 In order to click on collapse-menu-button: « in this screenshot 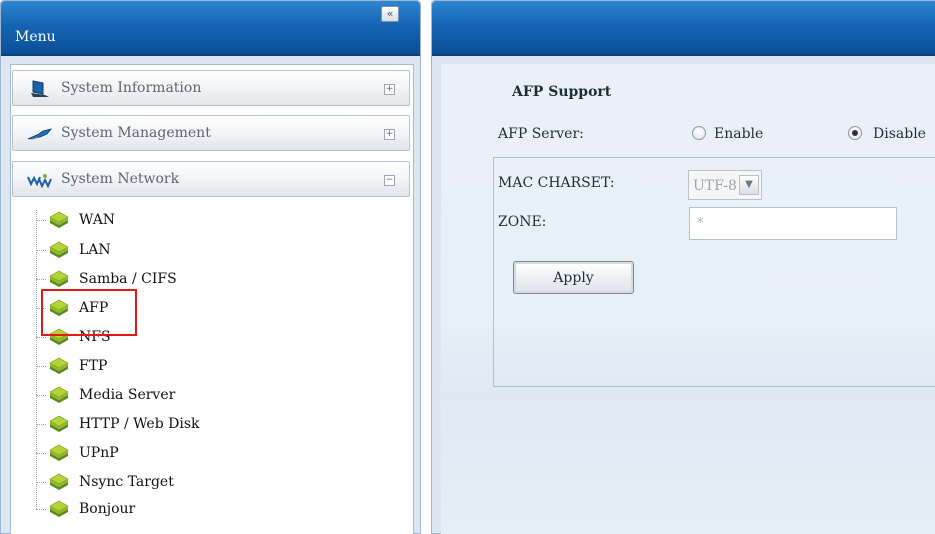, I will do `click(390, 14)`.